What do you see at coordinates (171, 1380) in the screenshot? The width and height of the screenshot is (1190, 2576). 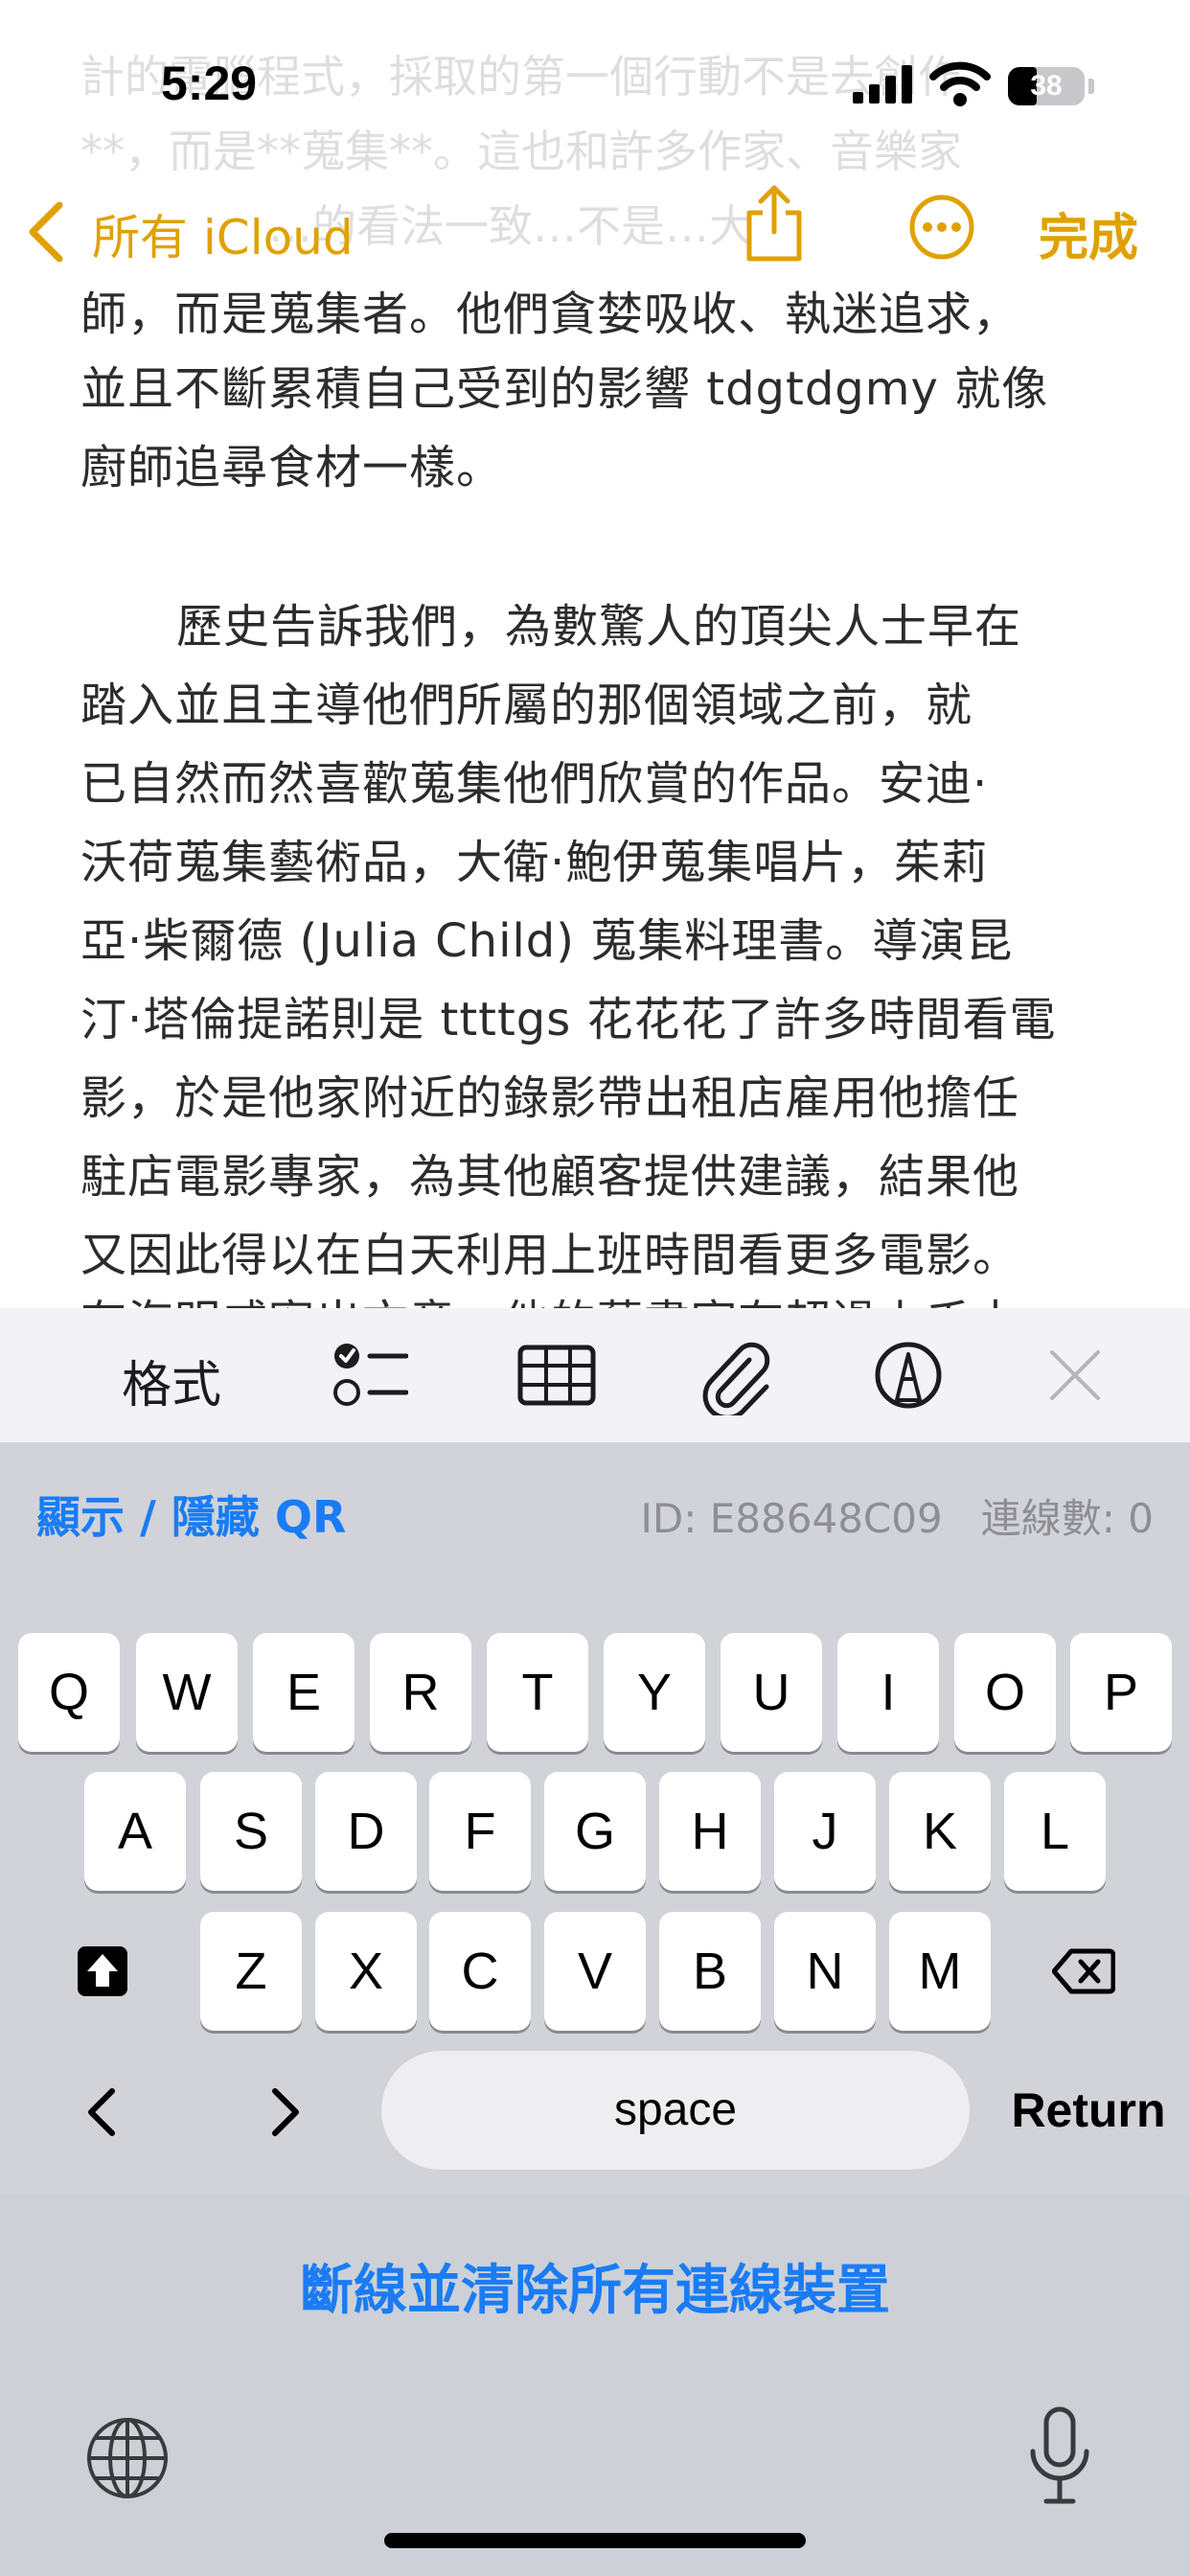 I see `format-button: 格式` at bounding box center [171, 1380].